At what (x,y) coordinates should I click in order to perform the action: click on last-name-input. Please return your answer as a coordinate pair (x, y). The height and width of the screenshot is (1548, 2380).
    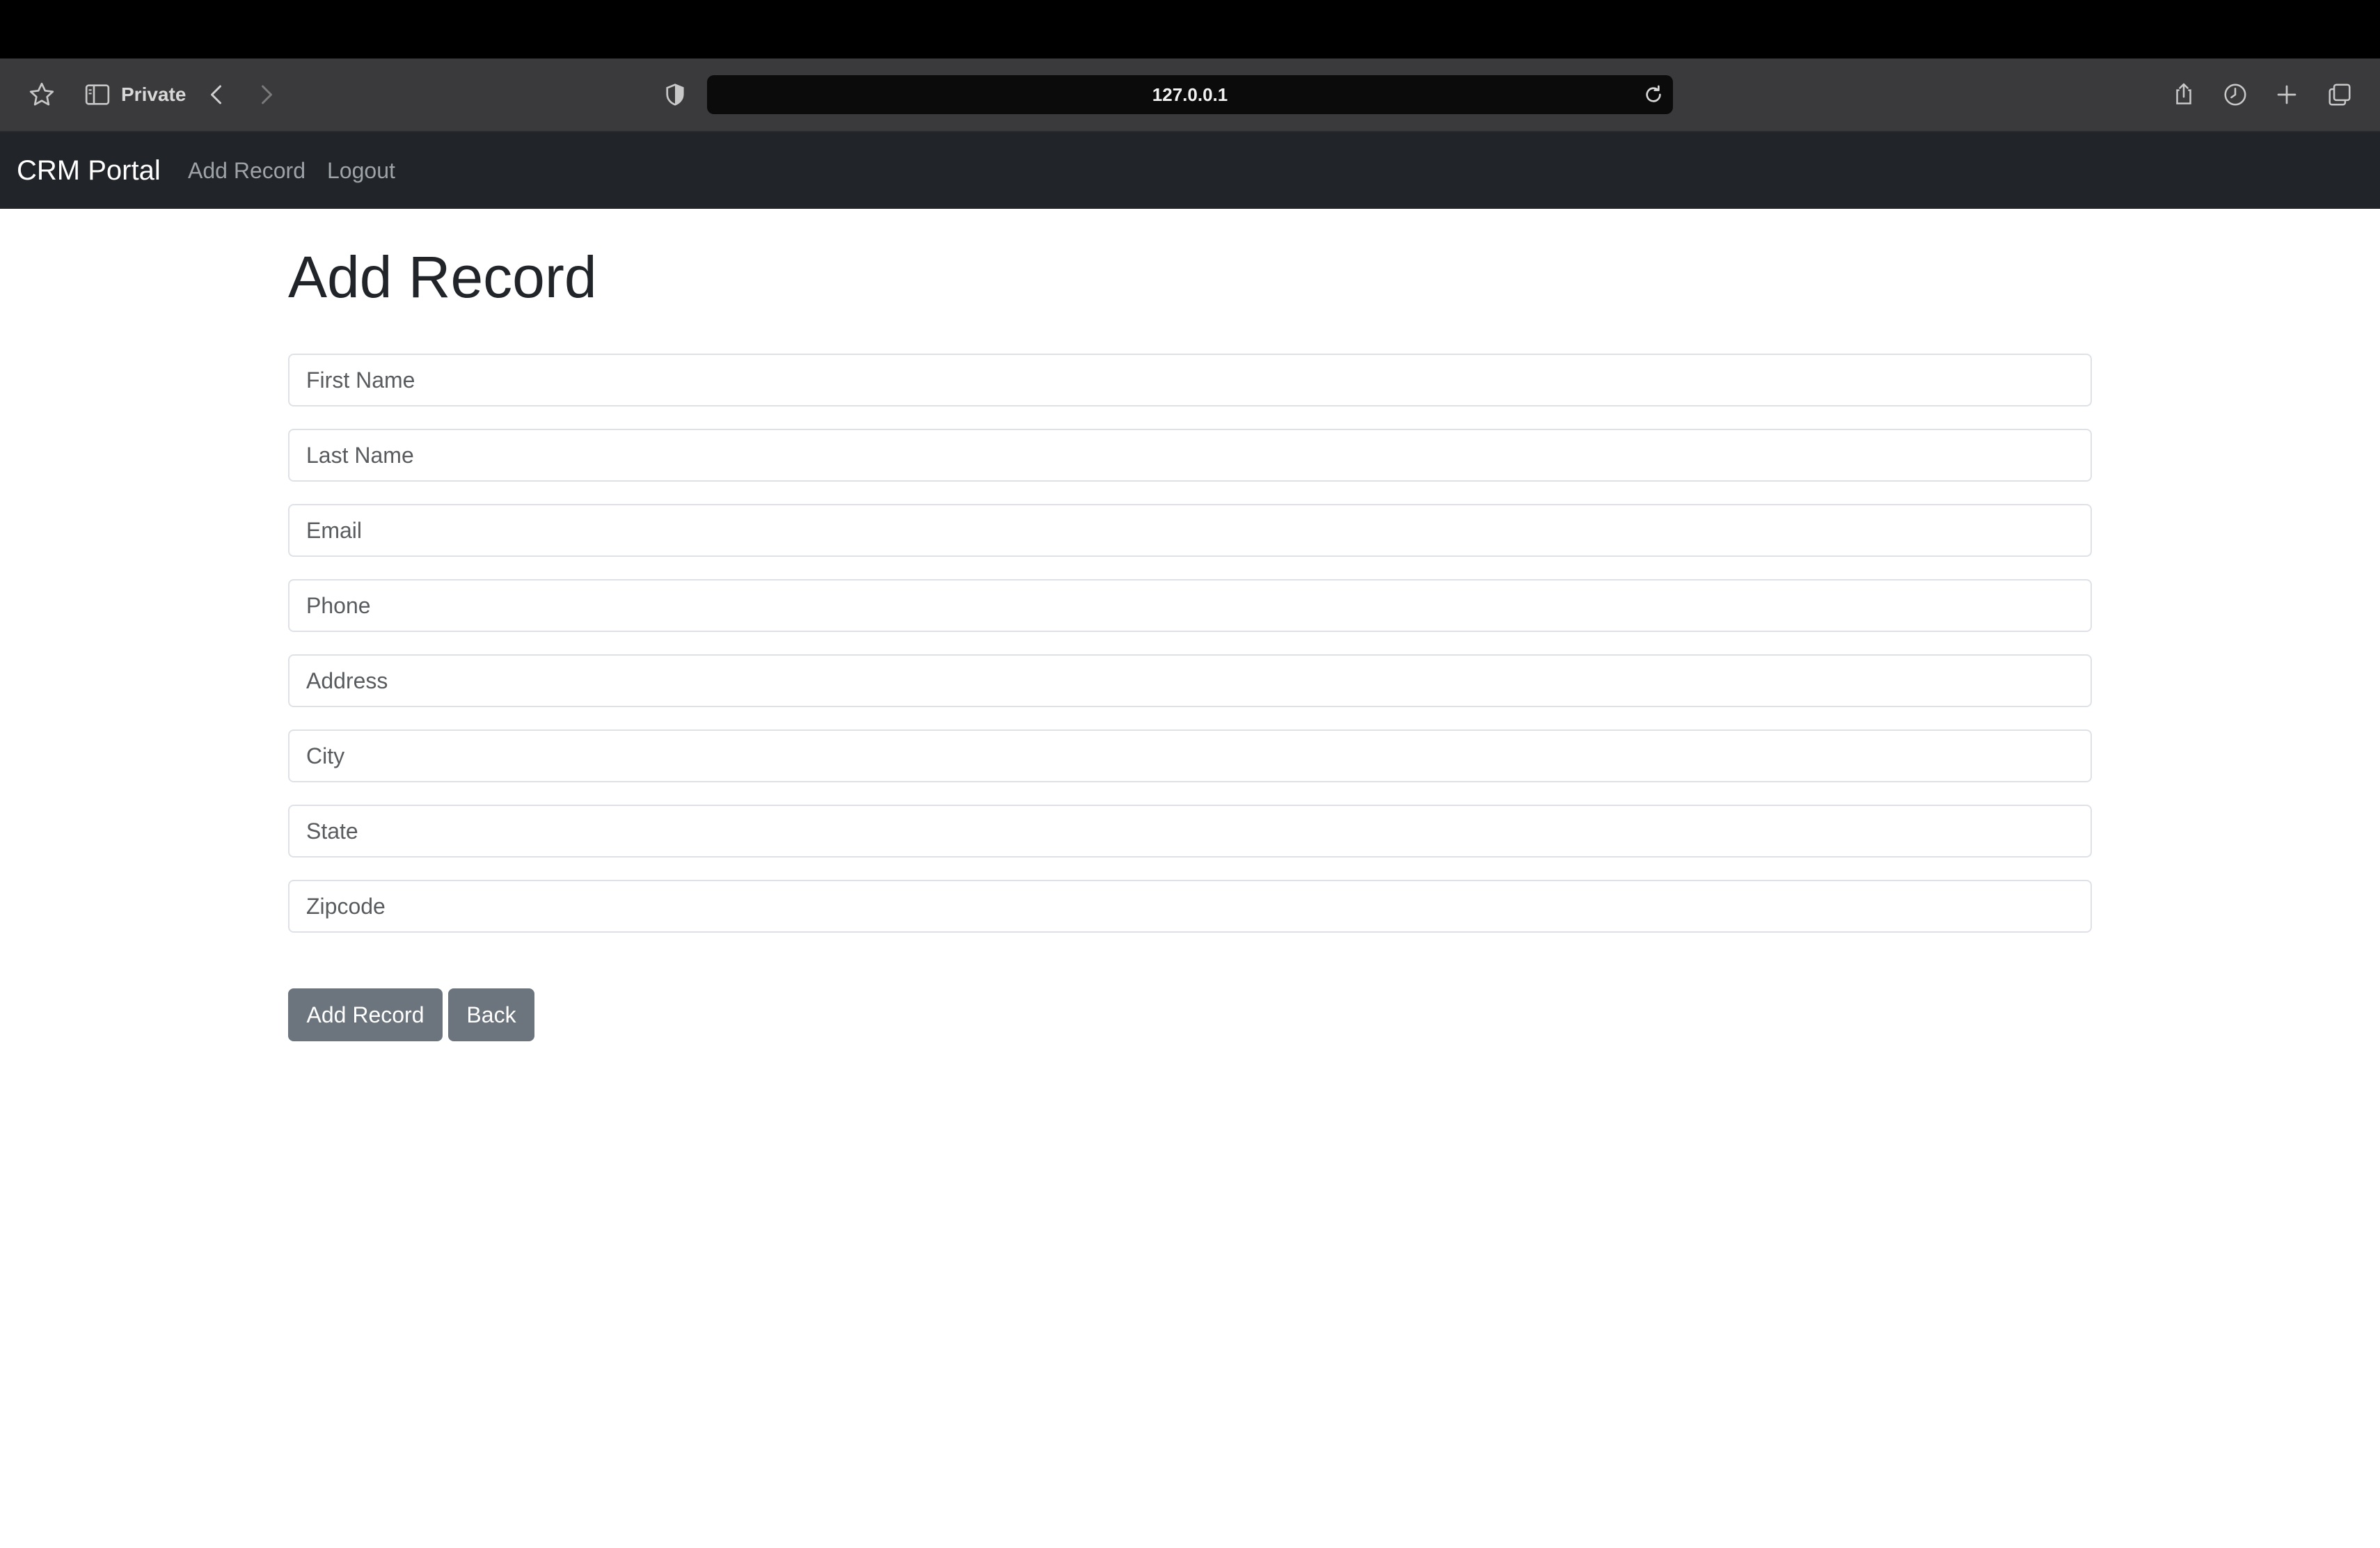
    Looking at the image, I should click on (1190, 455).